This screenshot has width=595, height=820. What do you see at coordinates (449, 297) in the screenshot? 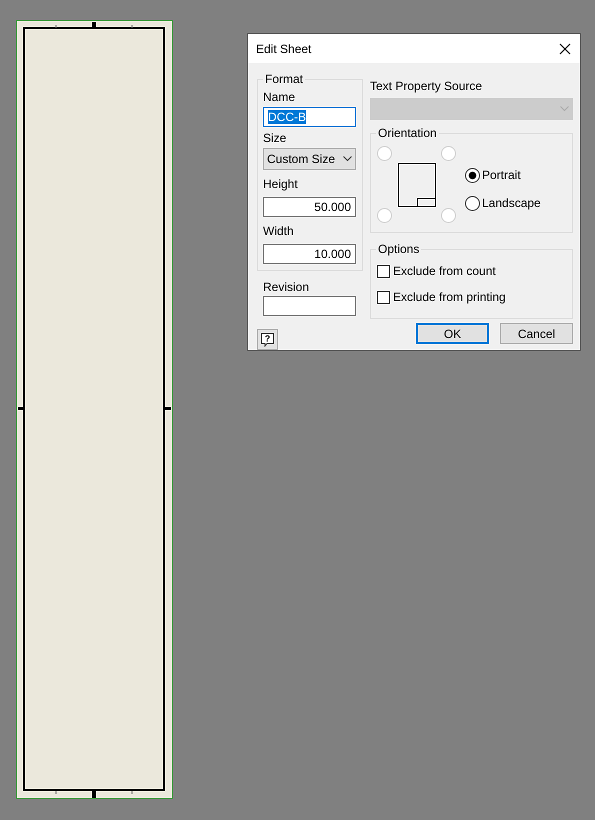
I see `checkbox-label: Exclude from printing` at bounding box center [449, 297].